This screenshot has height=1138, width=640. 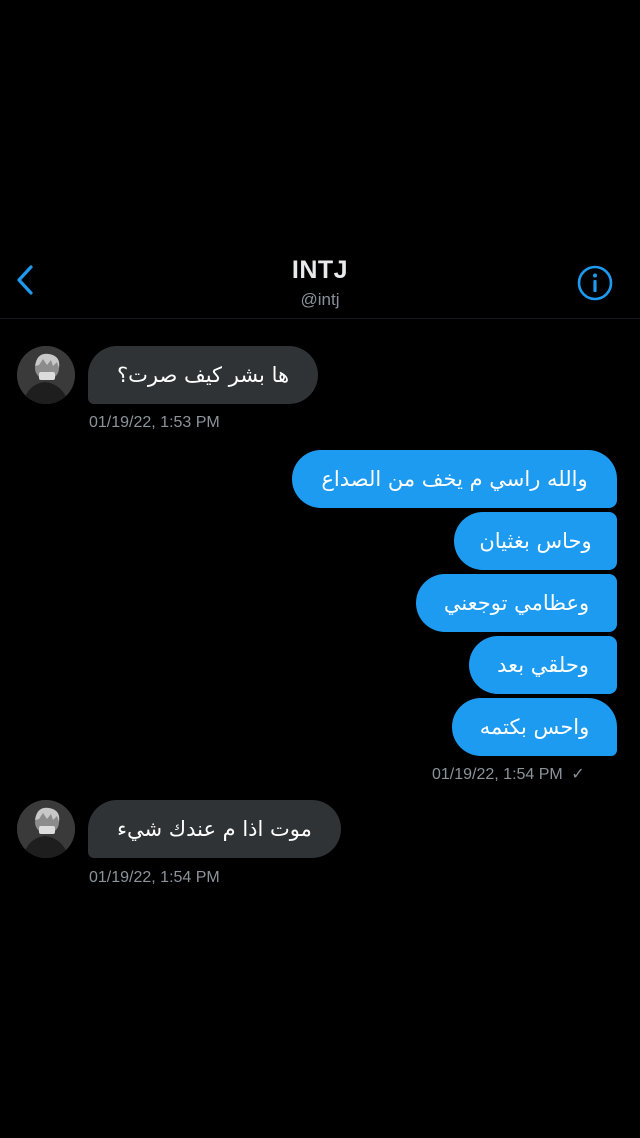 What do you see at coordinates (543, 665) in the screenshot?
I see `message-bubble-outgoing: وحلقي بعد` at bounding box center [543, 665].